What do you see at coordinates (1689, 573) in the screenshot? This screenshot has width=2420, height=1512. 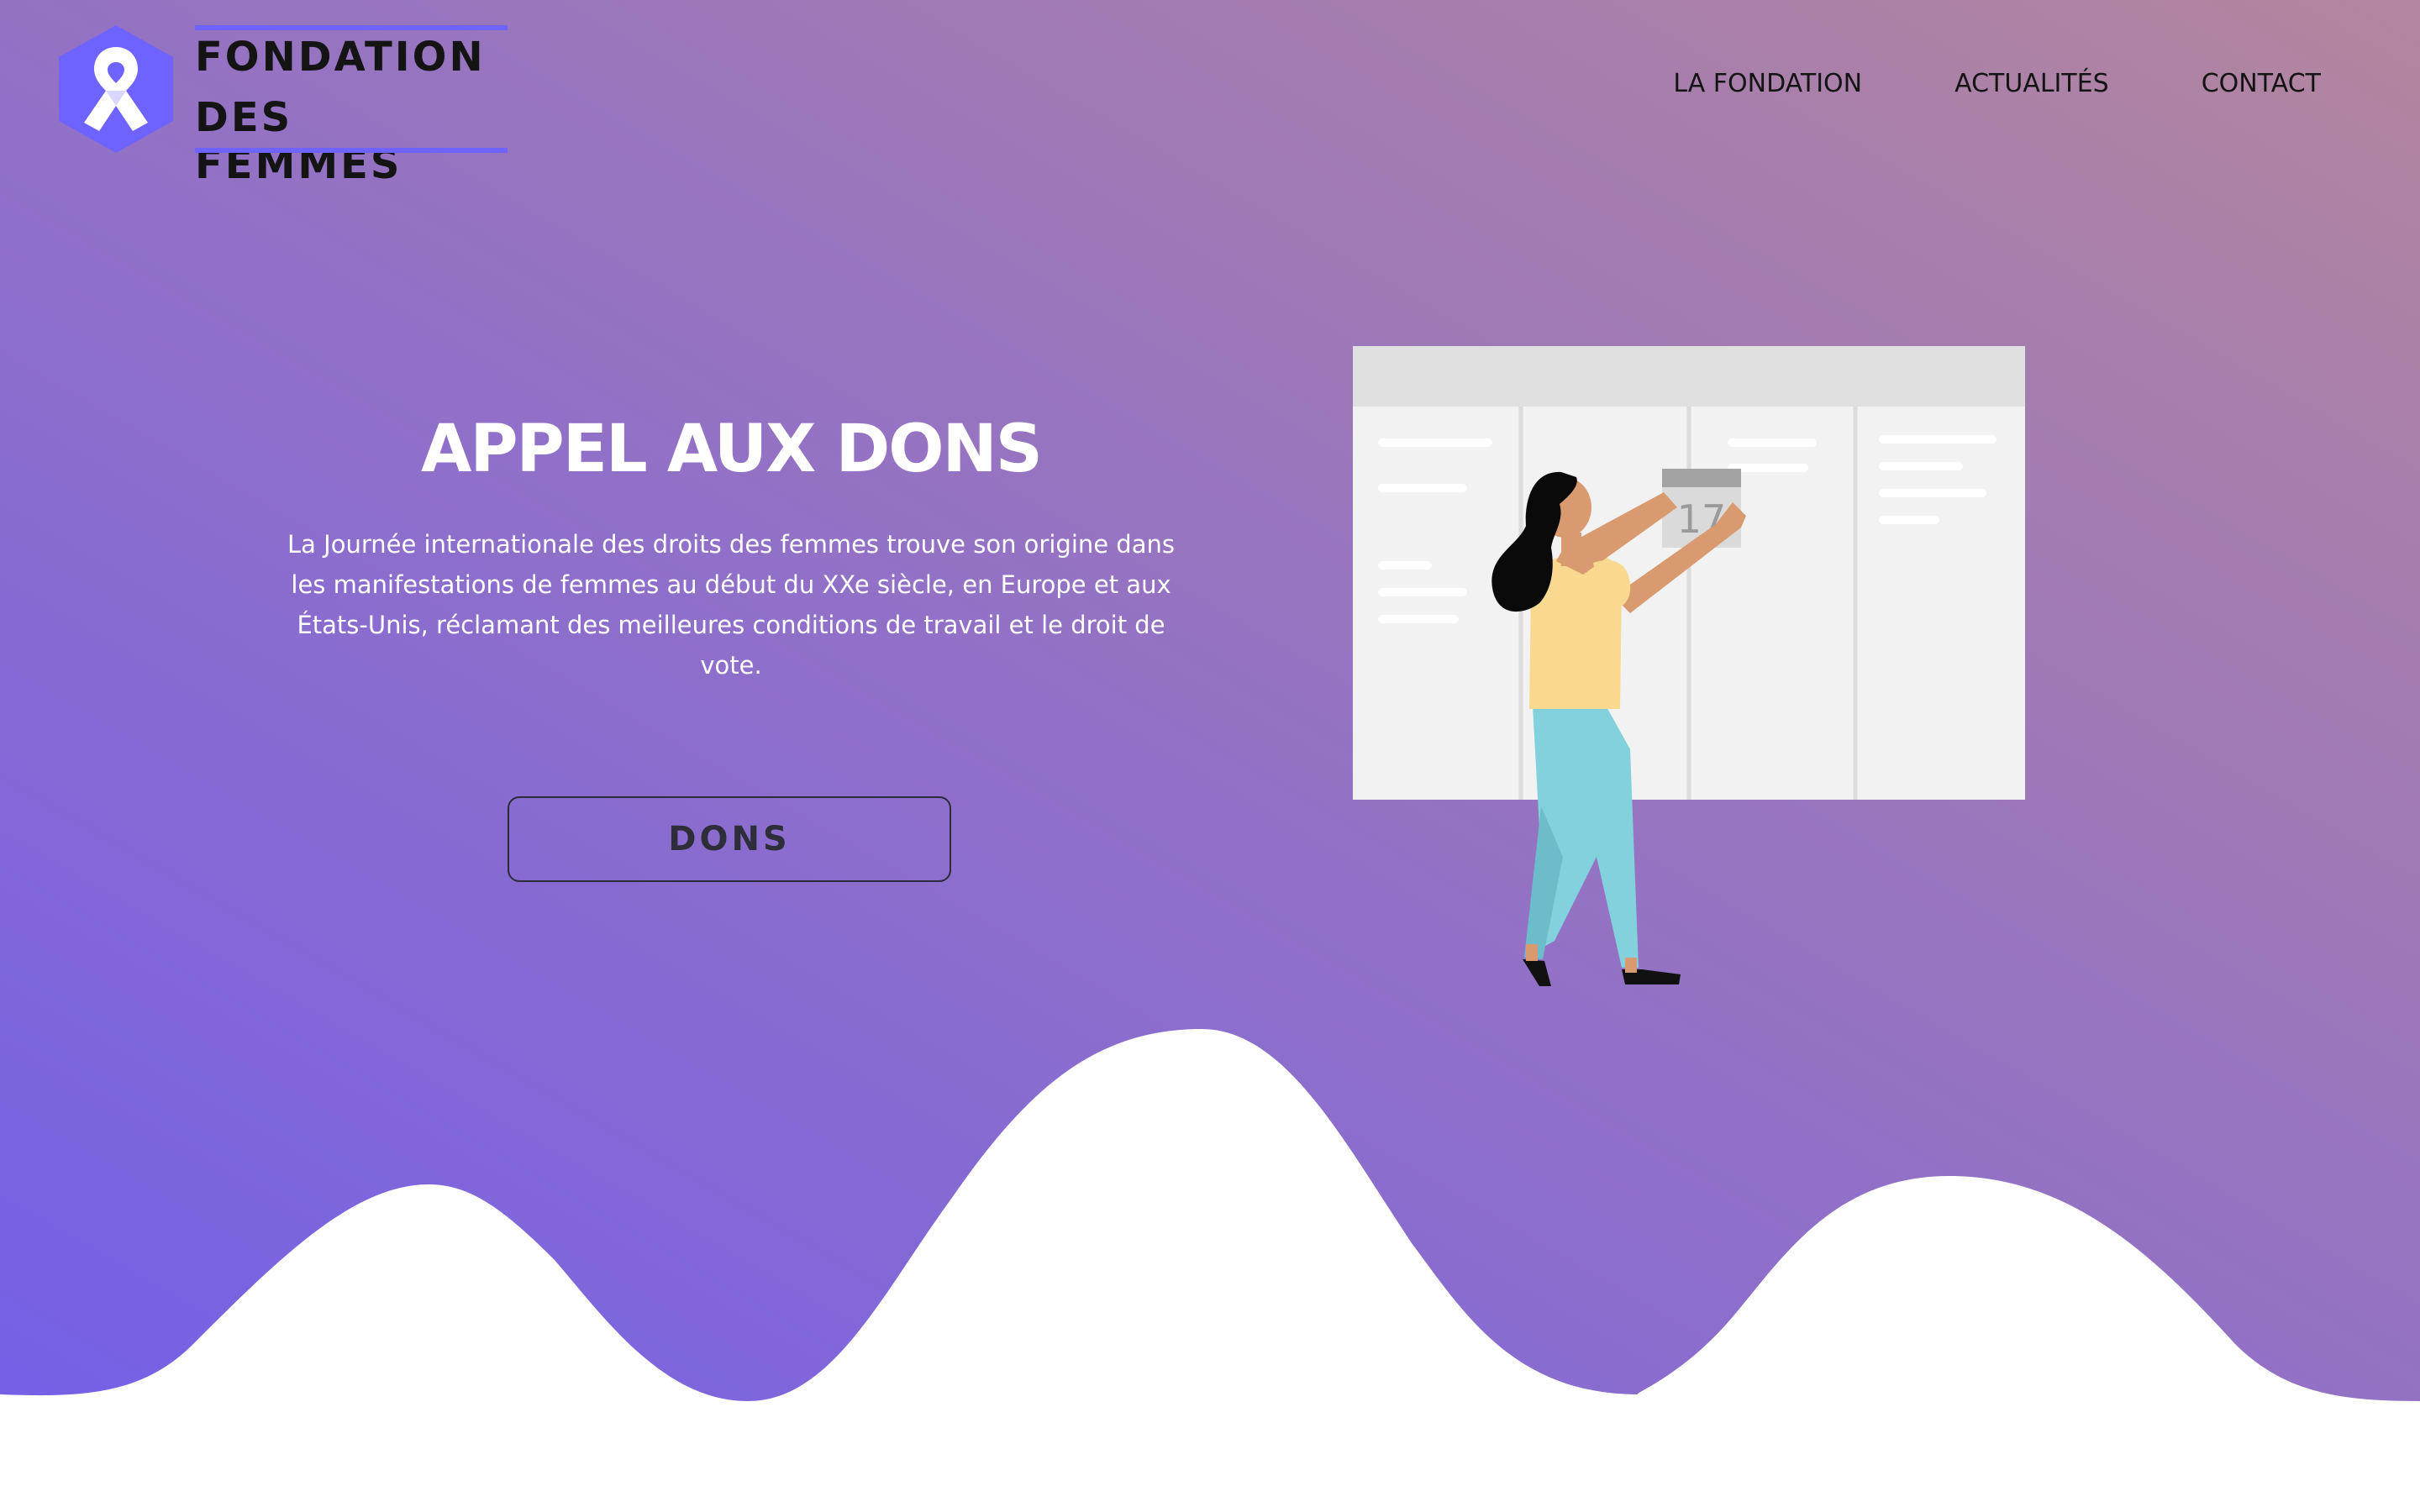 I see `calendar-board` at bounding box center [1689, 573].